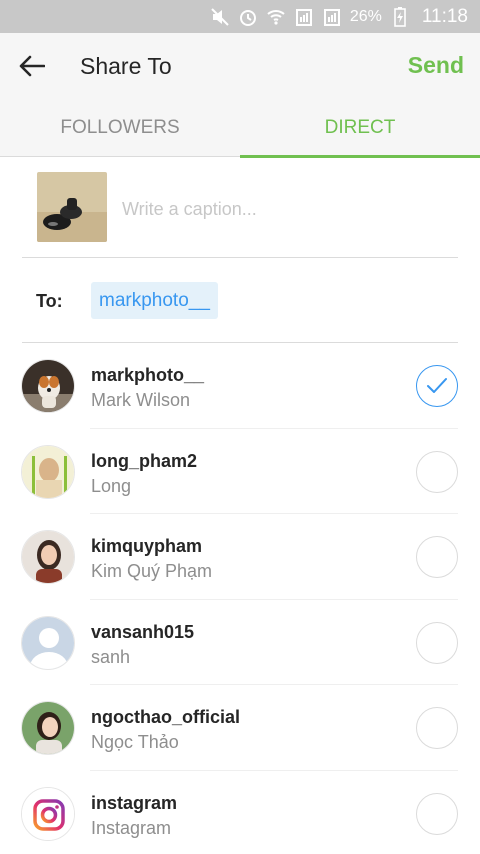 Image resolution: width=480 pixels, height=854 pixels. I want to click on full-name: Ngọc Thảo, so click(135, 742).